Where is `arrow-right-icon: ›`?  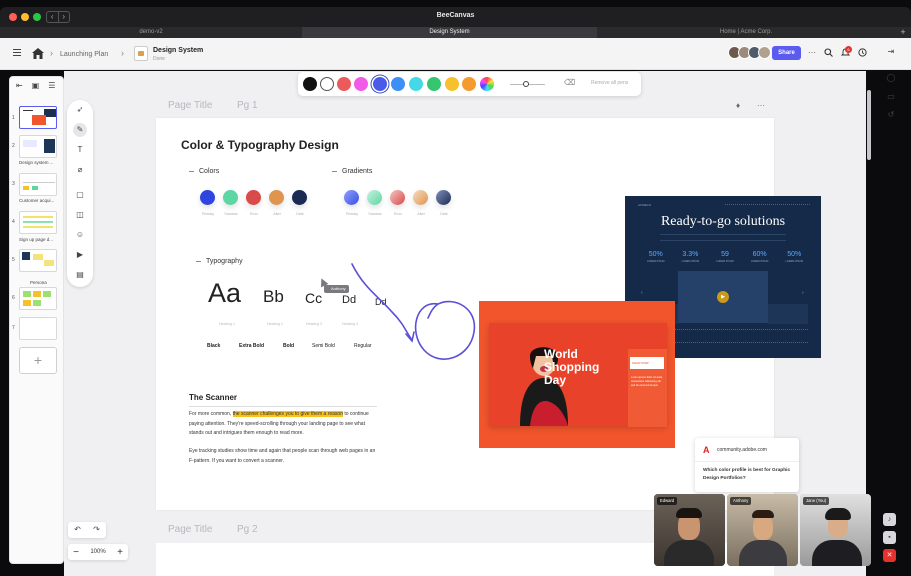 arrow-right-icon: › is located at coordinates (803, 293).